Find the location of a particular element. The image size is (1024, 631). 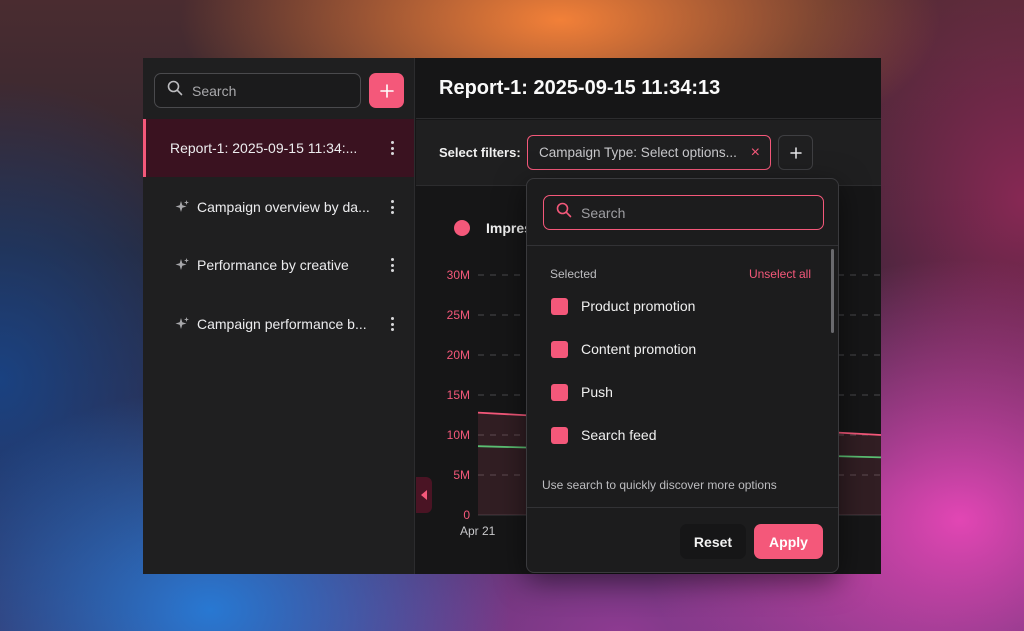

sidebar-item-label: Performance by creative is located at coordinates (273, 265).